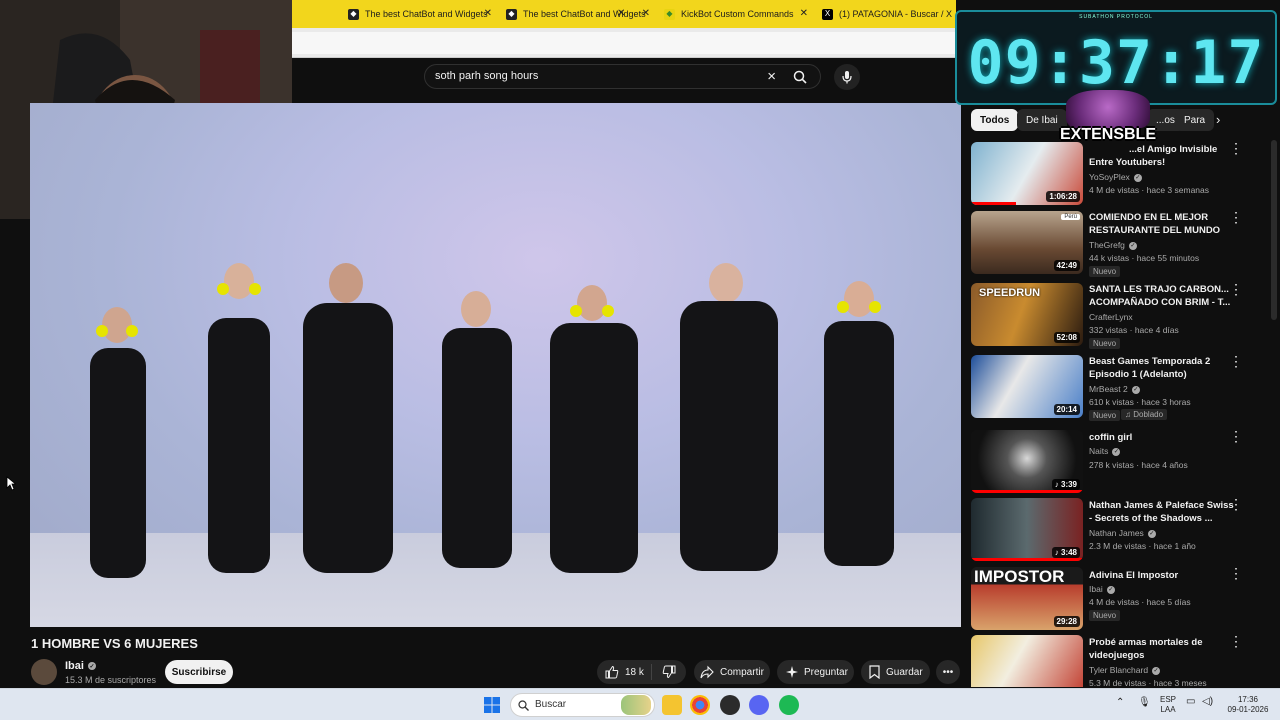 The image size is (1280, 720). What do you see at coordinates (732, 672) in the screenshot?
I see `share-button: Compartir` at bounding box center [732, 672].